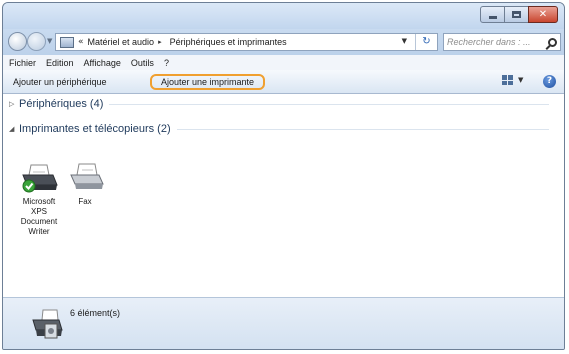 The width and height of the screenshot is (569, 354). What do you see at coordinates (95, 313) in the screenshot?
I see `item-count: 6 élément(s)` at bounding box center [95, 313].